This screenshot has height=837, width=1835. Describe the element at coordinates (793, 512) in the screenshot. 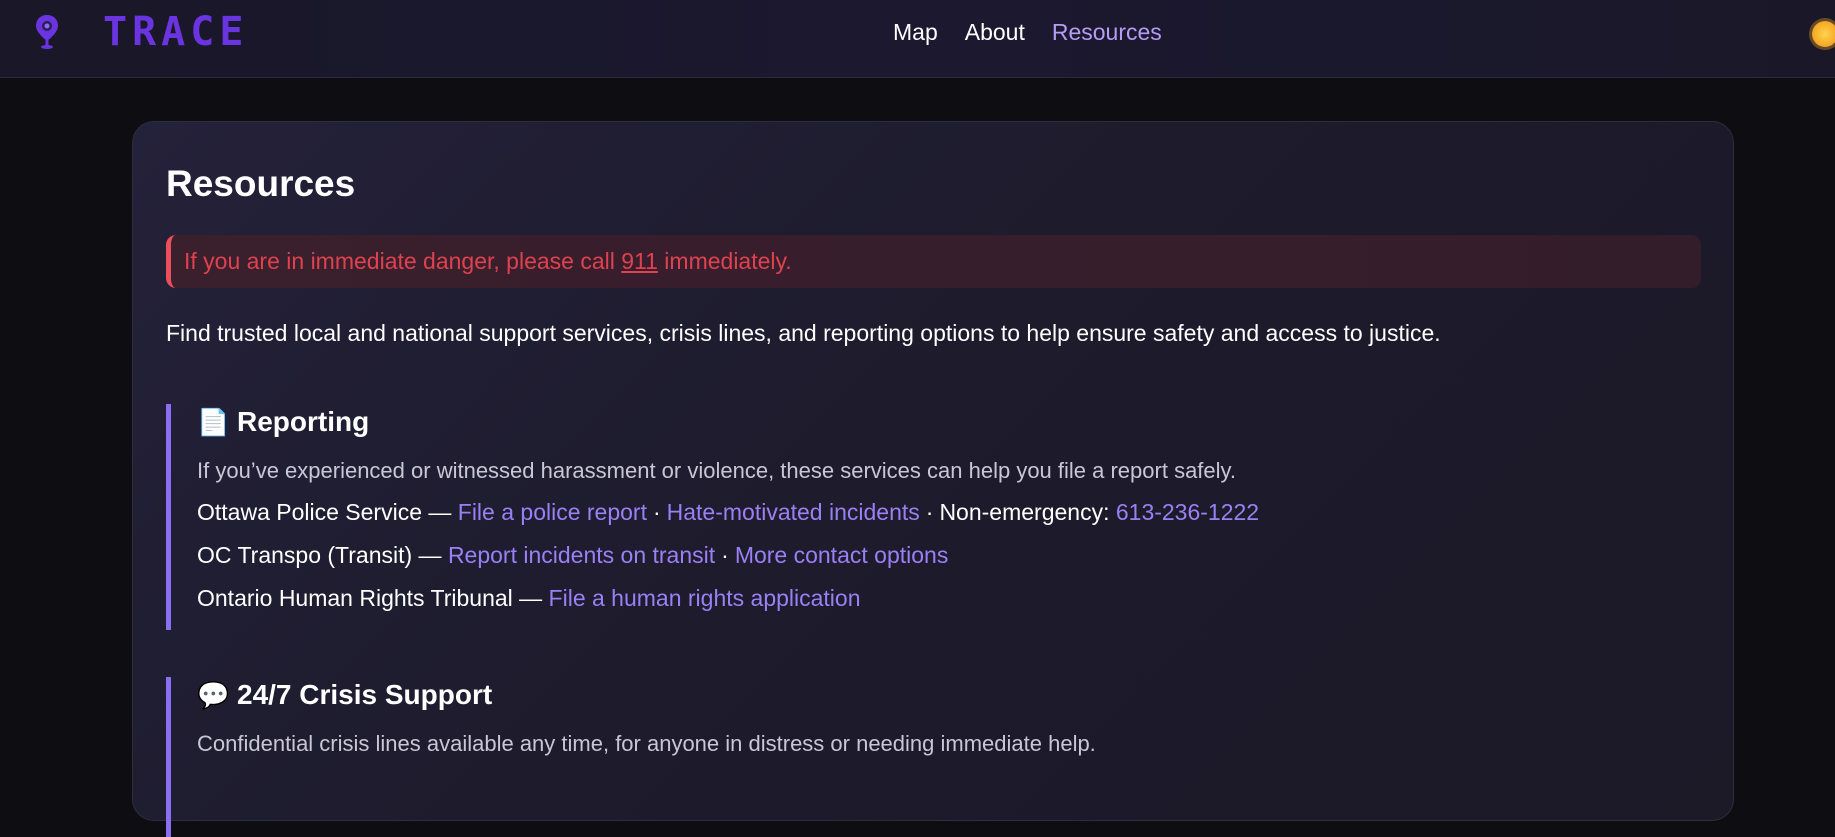

I see `hate-incidents-link: Hate-motivated incidents` at that location.